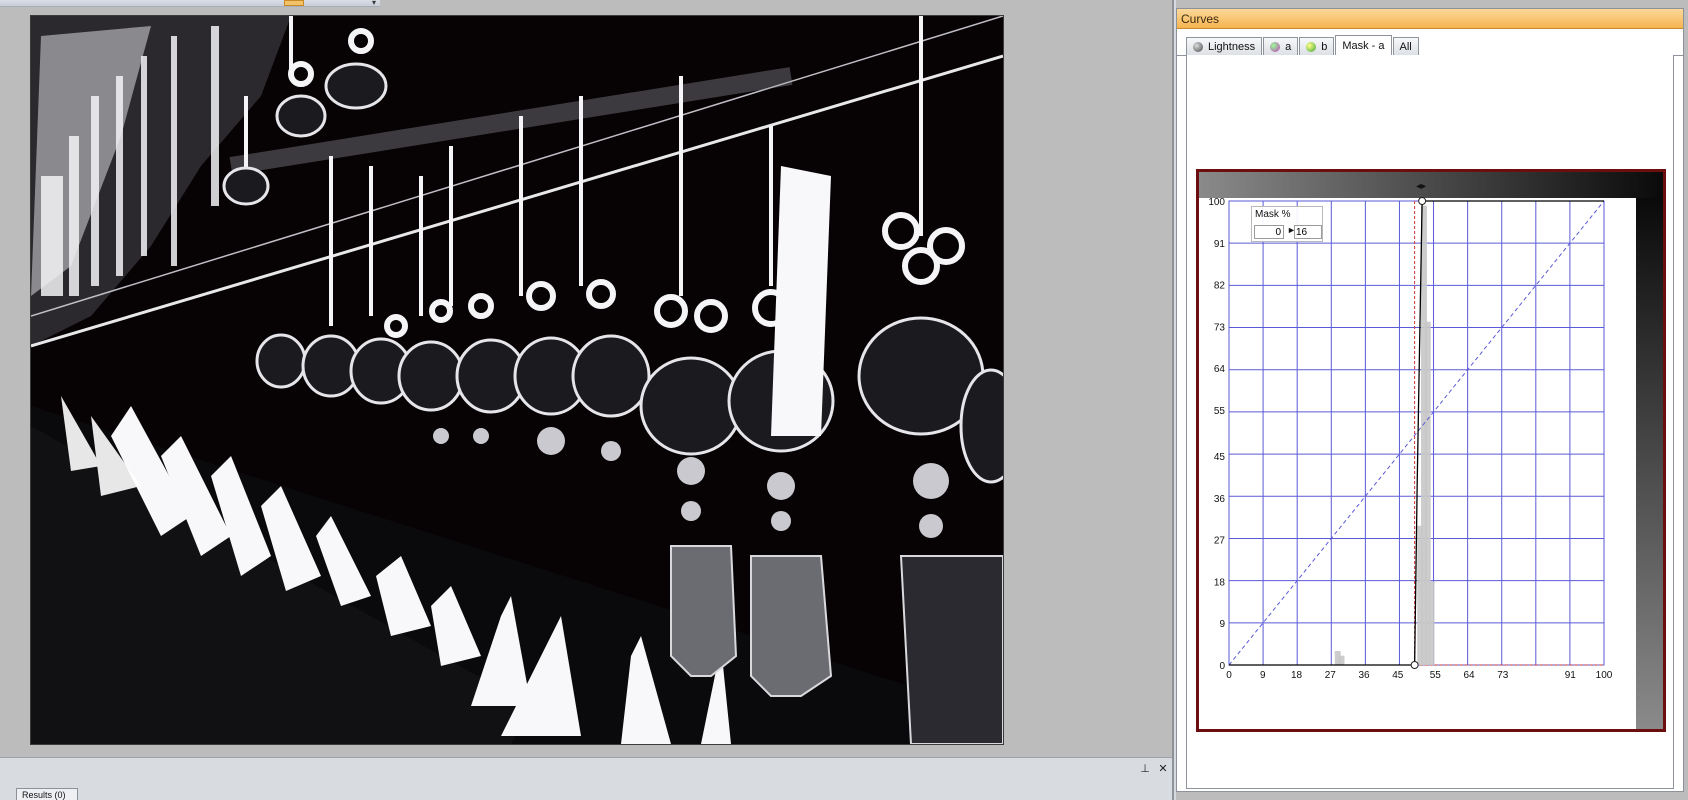  I want to click on b-channel-icon, so click(1311, 46).